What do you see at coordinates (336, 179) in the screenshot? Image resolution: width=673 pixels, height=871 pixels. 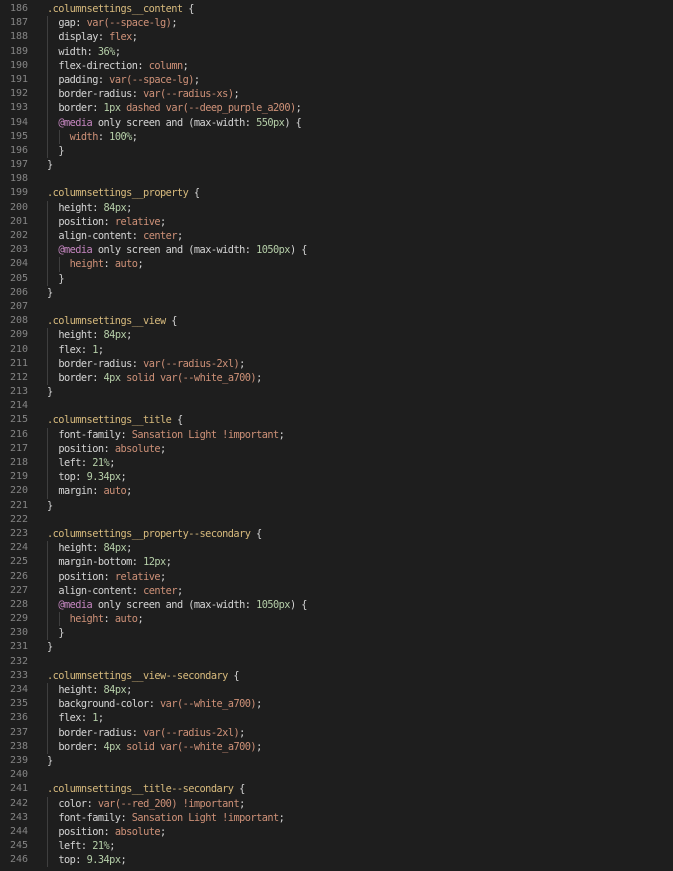 I see `code-line: 198` at bounding box center [336, 179].